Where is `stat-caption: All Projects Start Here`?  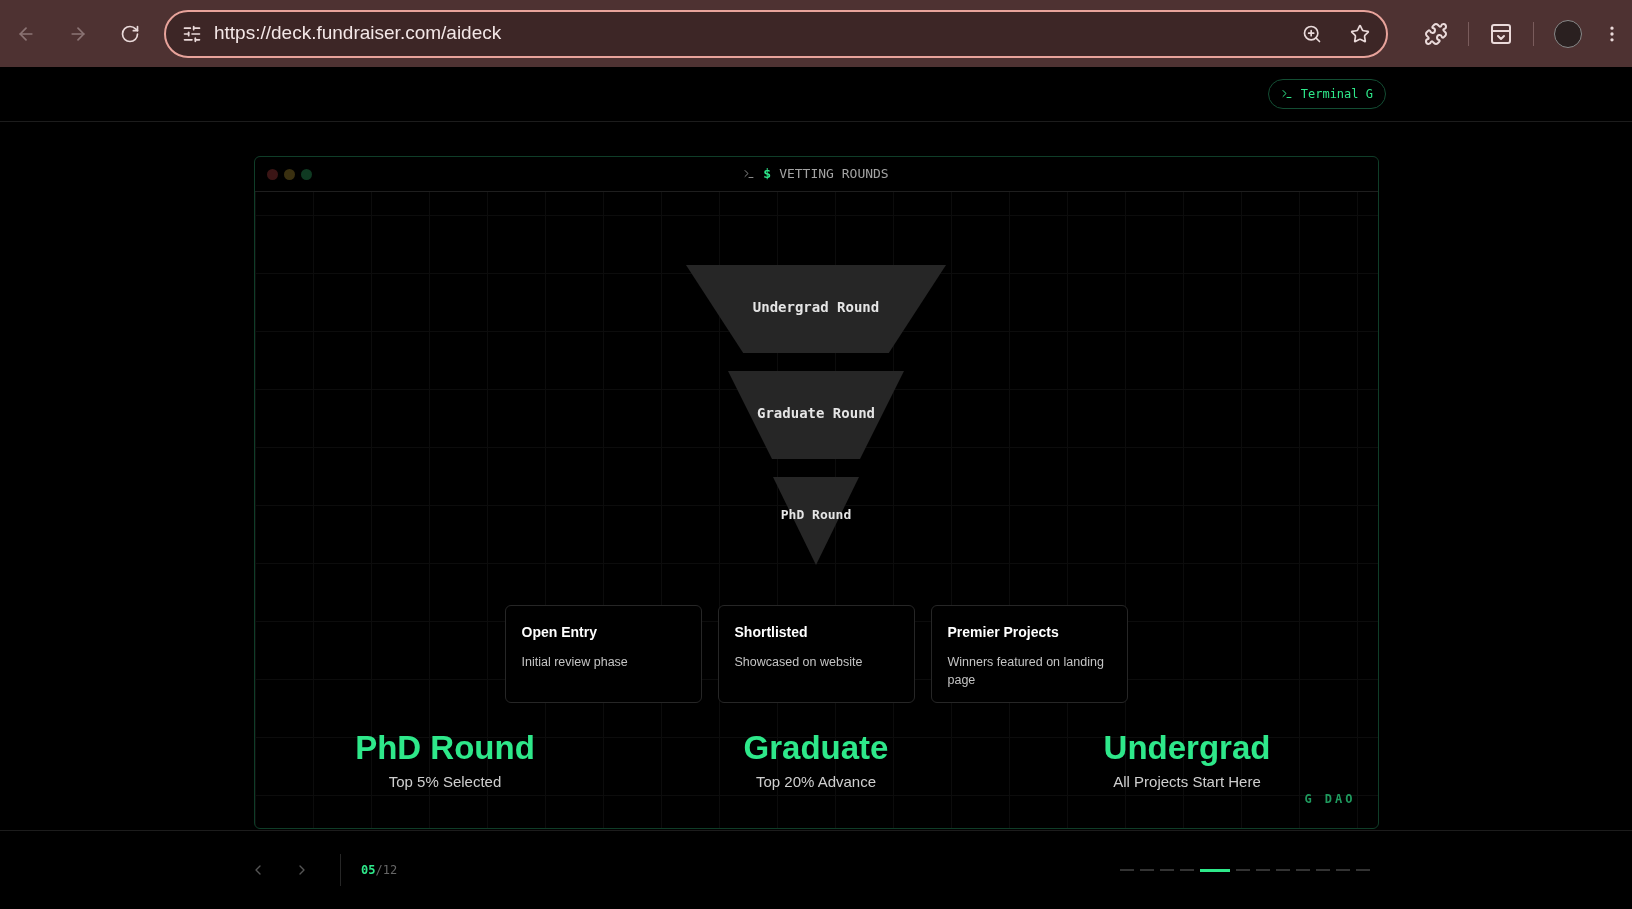
stat-caption: All Projects Start Here is located at coordinates (1187, 782).